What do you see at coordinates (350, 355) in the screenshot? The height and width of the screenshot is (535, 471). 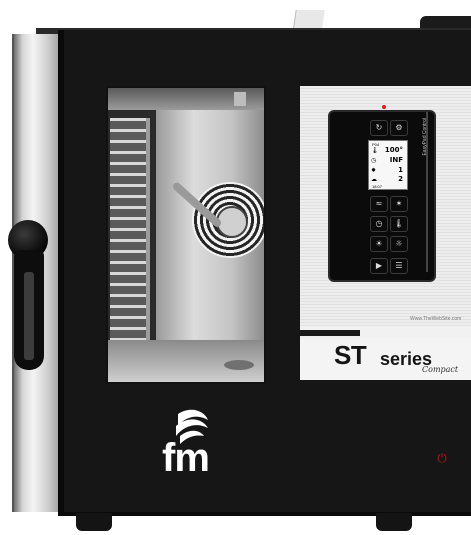 I see `model-name: ST` at bounding box center [350, 355].